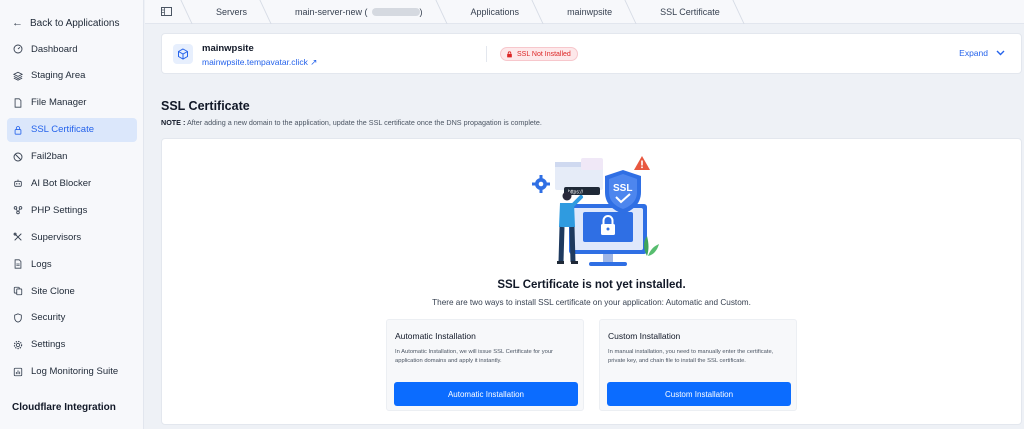 The height and width of the screenshot is (429, 1024). I want to click on empty-state-heading: SSL Certificate is not yet installed., so click(591, 285).